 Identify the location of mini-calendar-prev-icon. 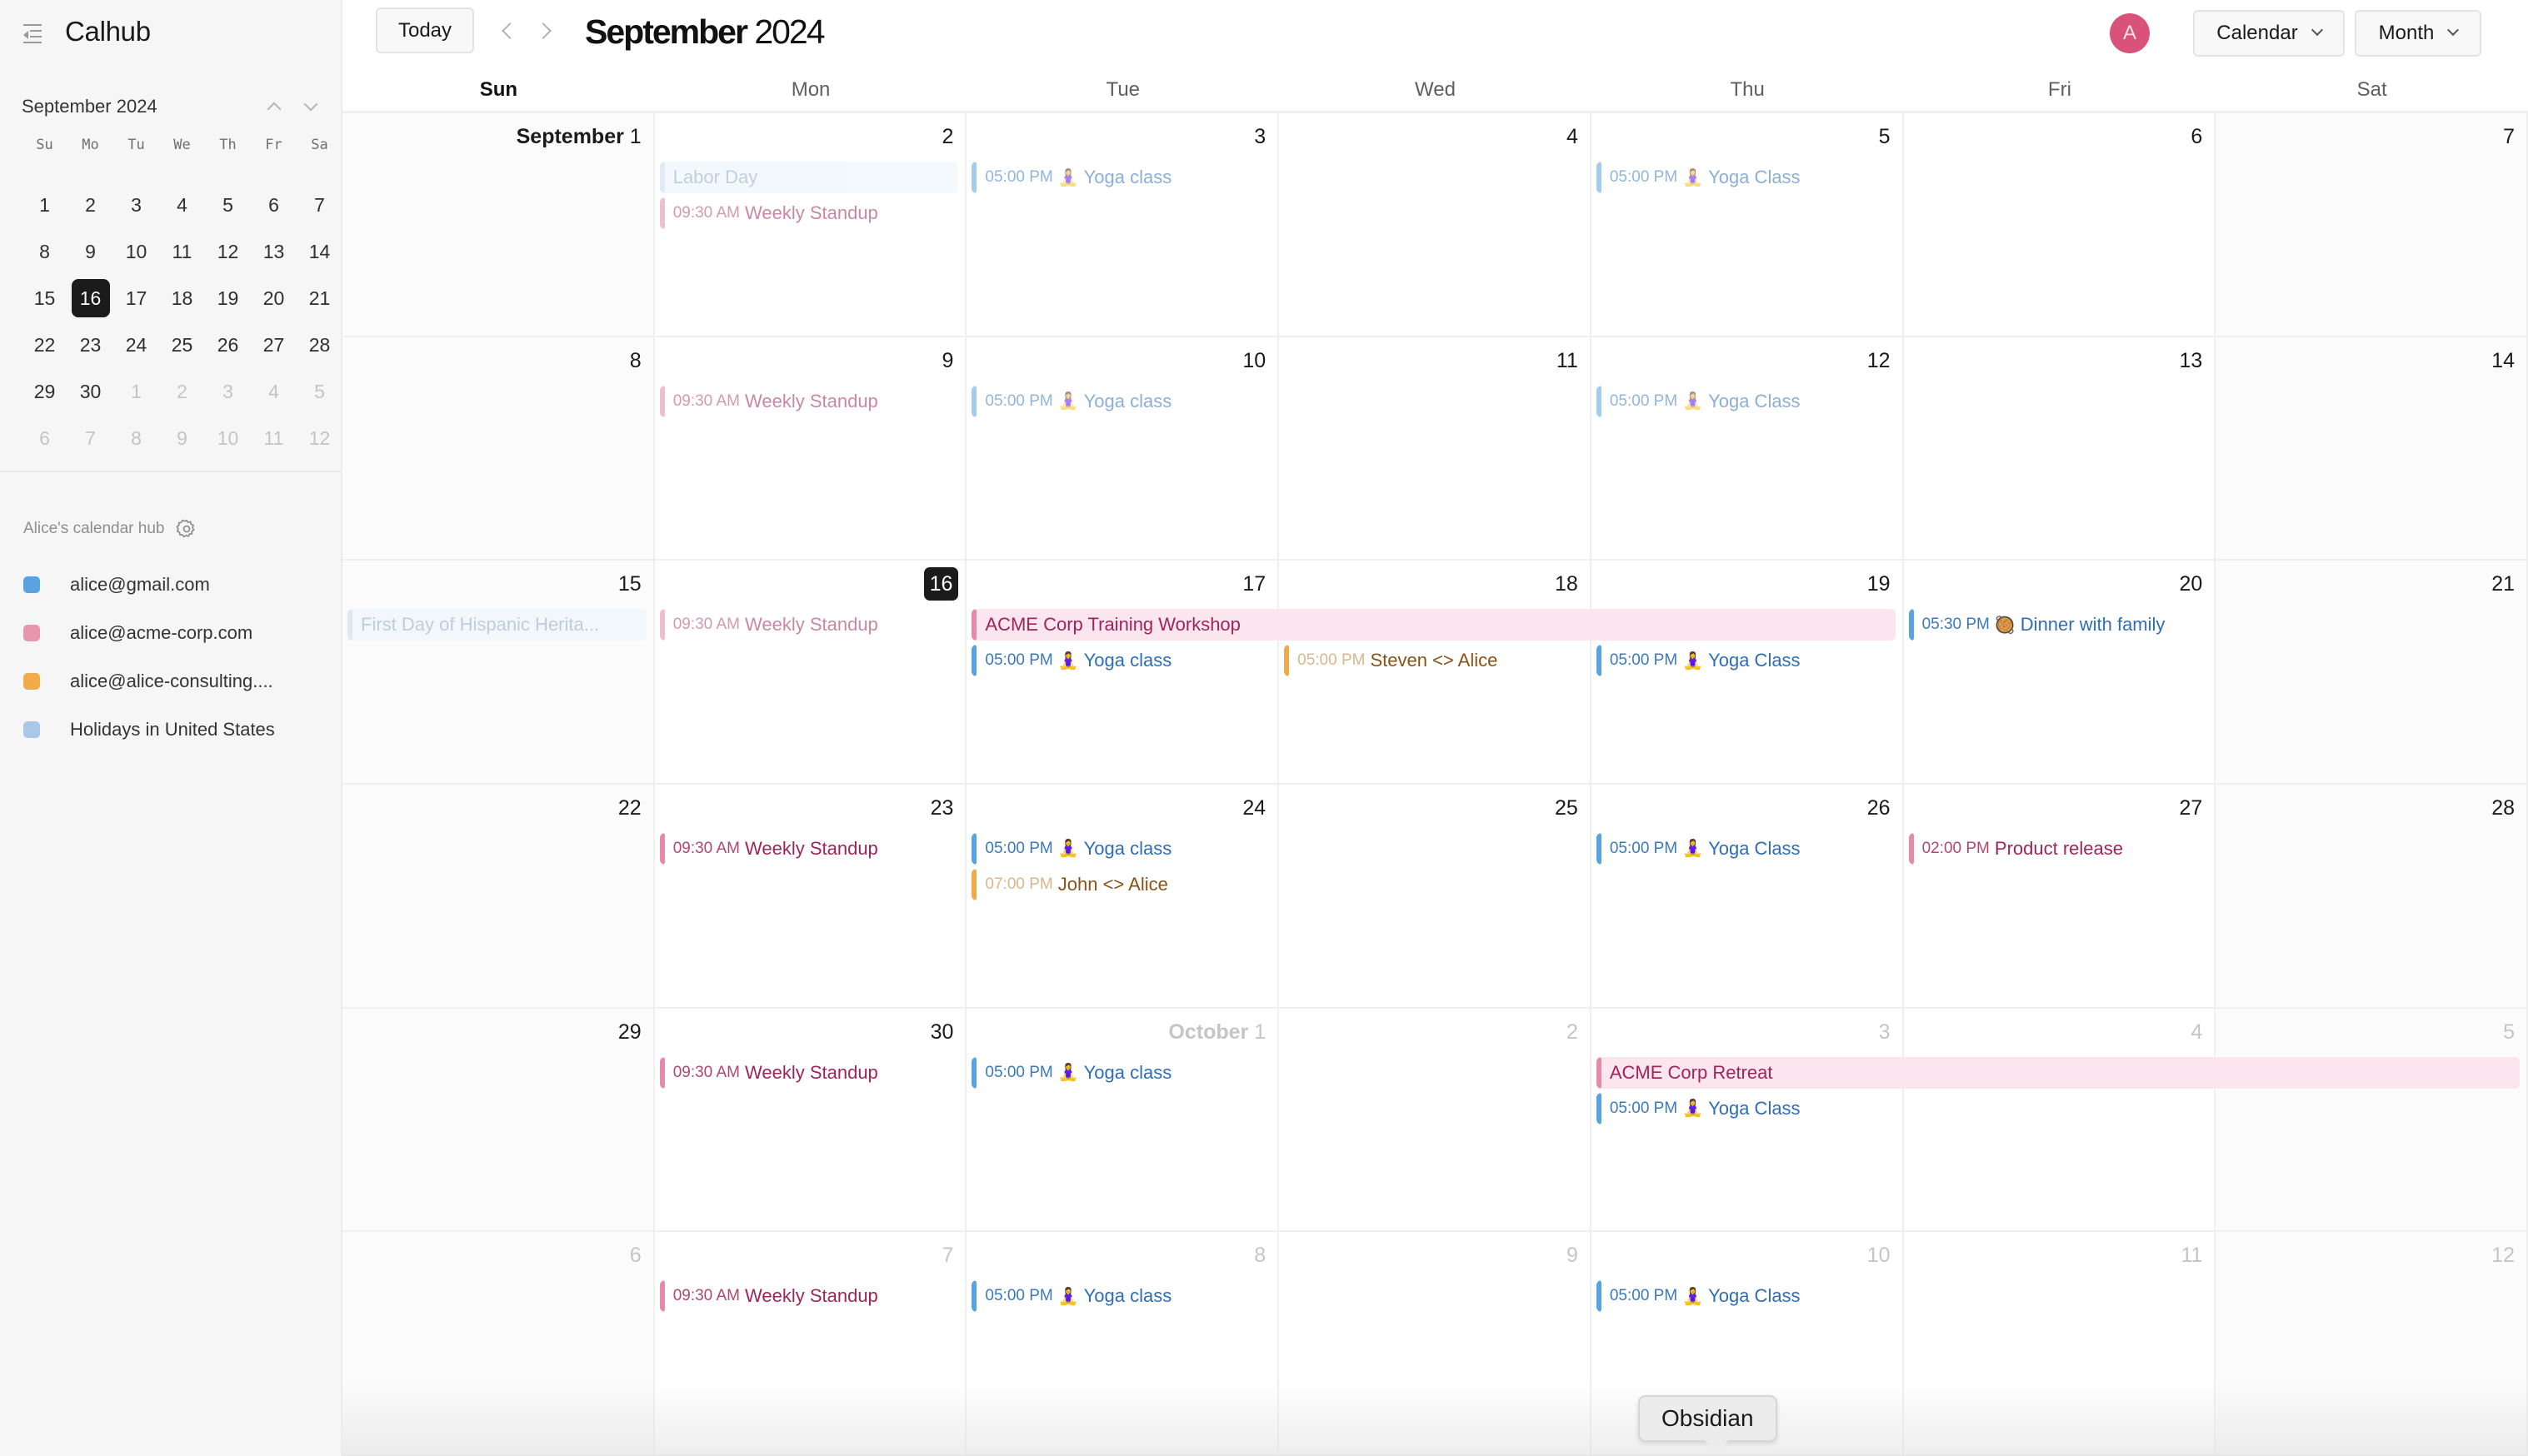
(274, 106).